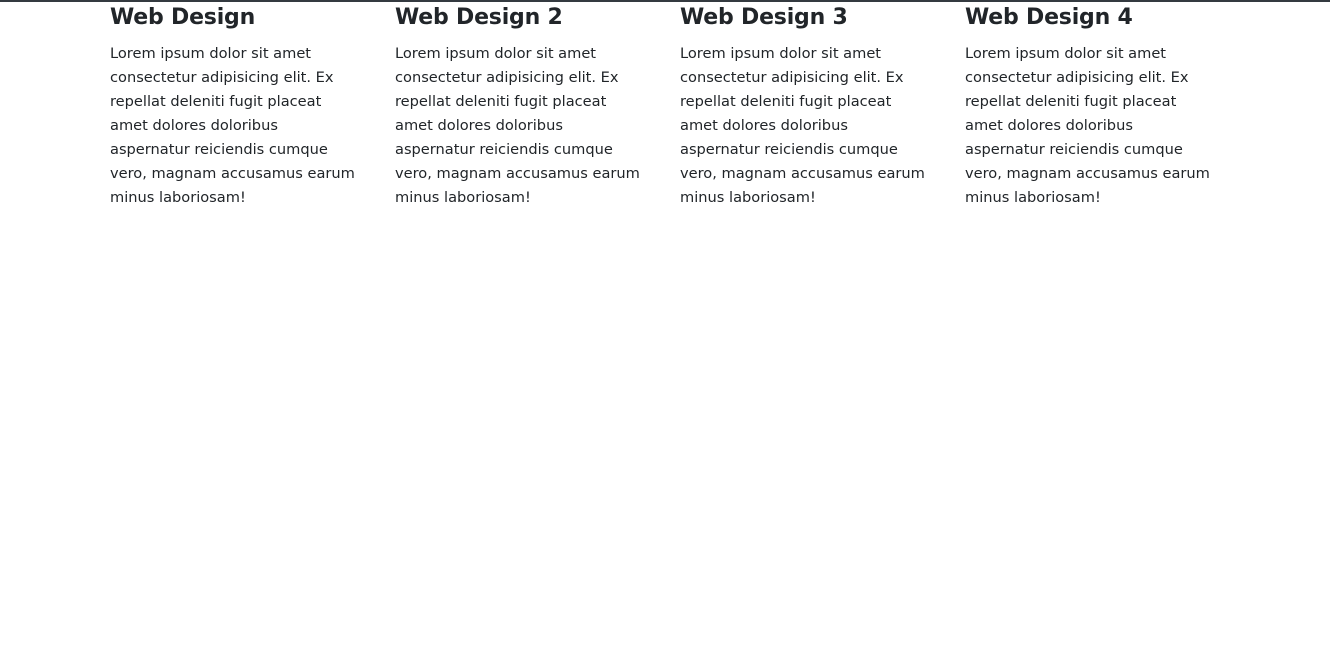 Image resolution: width=1330 pixels, height=661 pixels. I want to click on service-title: Web Design, so click(183, 17).